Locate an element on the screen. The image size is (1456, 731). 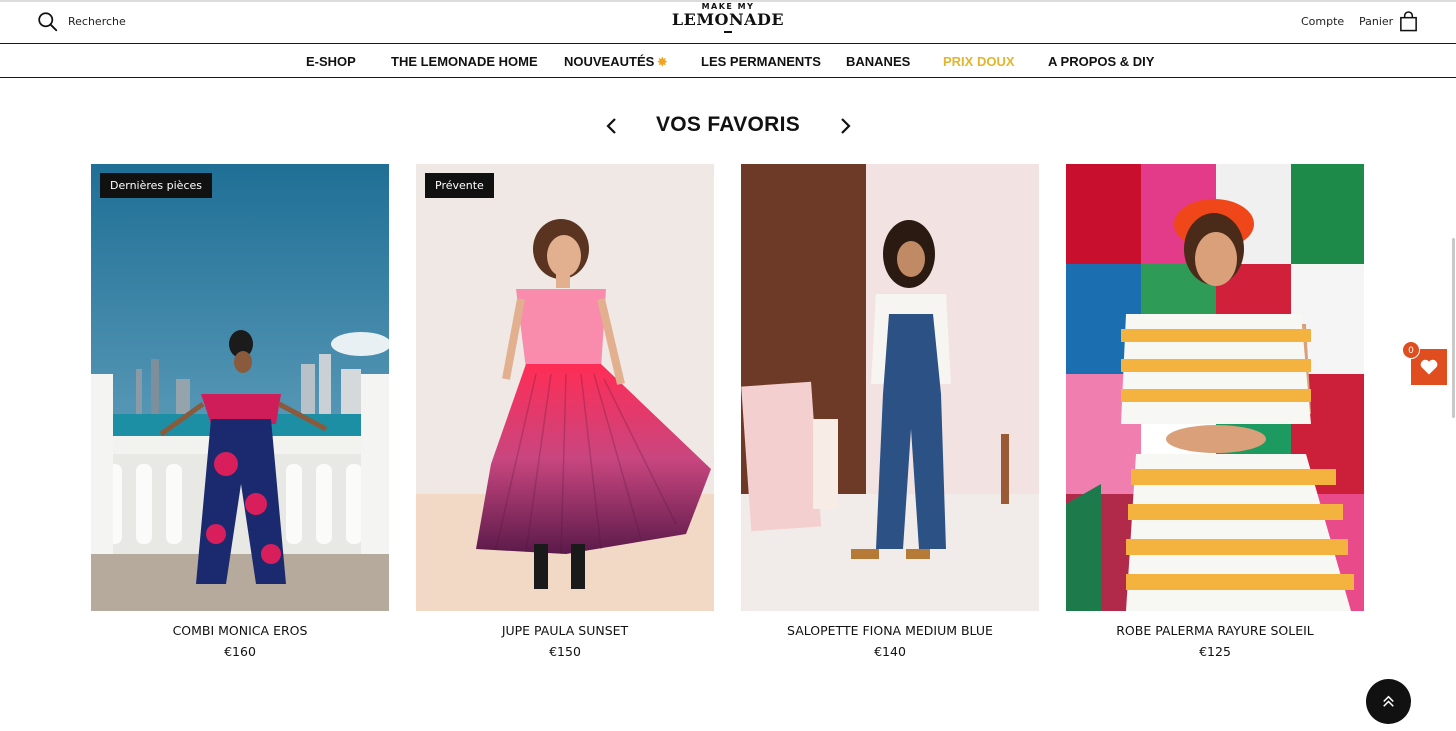
nav-item-bananes: BANANES is located at coordinates (878, 61).